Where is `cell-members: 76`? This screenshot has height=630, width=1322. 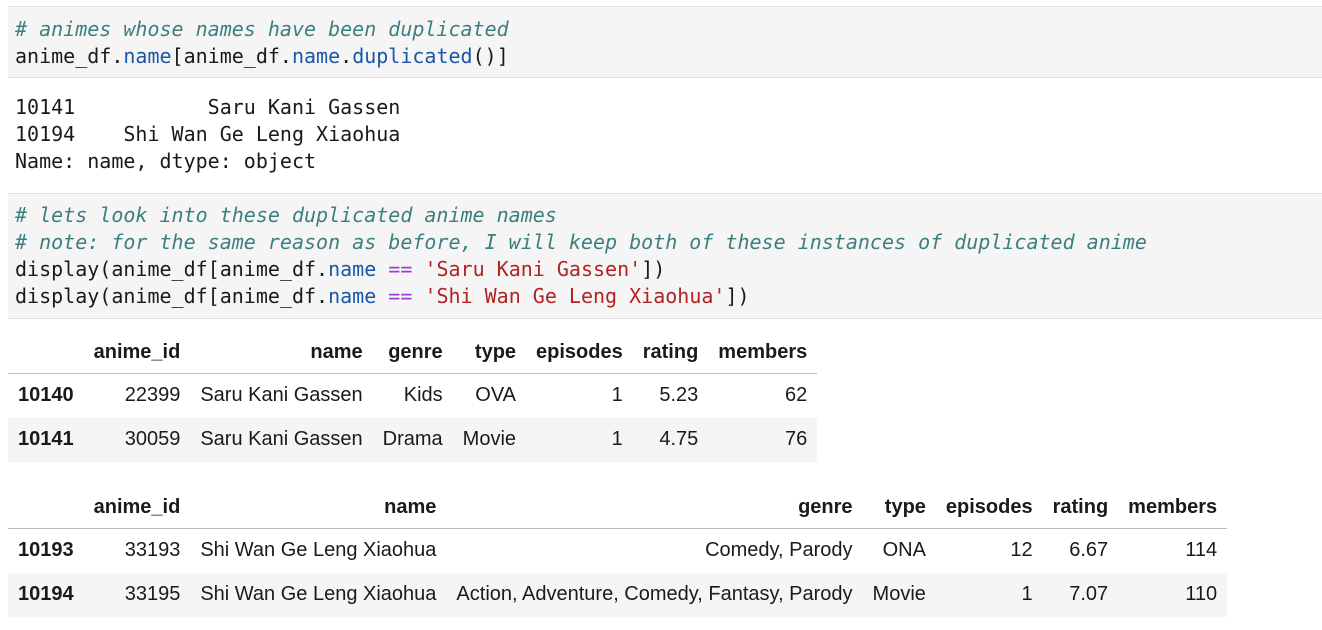
cell-members: 76 is located at coordinates (796, 439).